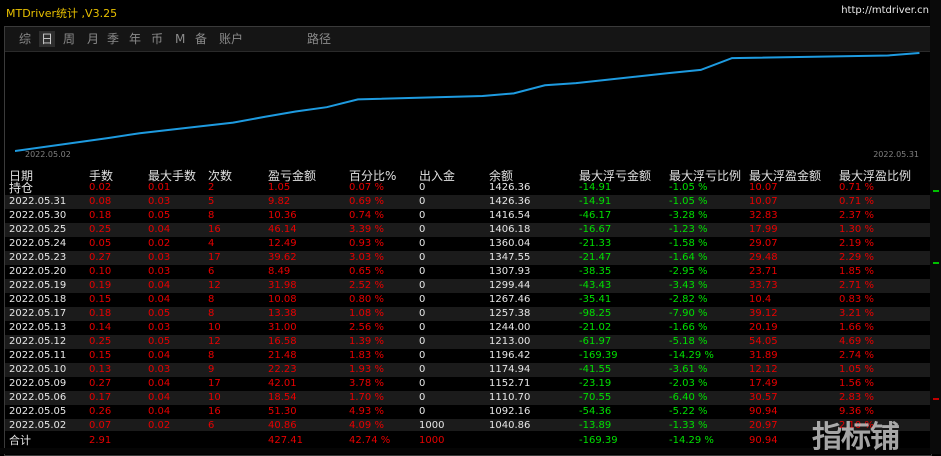 This screenshot has height=456, width=941. Describe the element at coordinates (688, 397) in the screenshot. I see `table-cell: -6.40 %` at that location.